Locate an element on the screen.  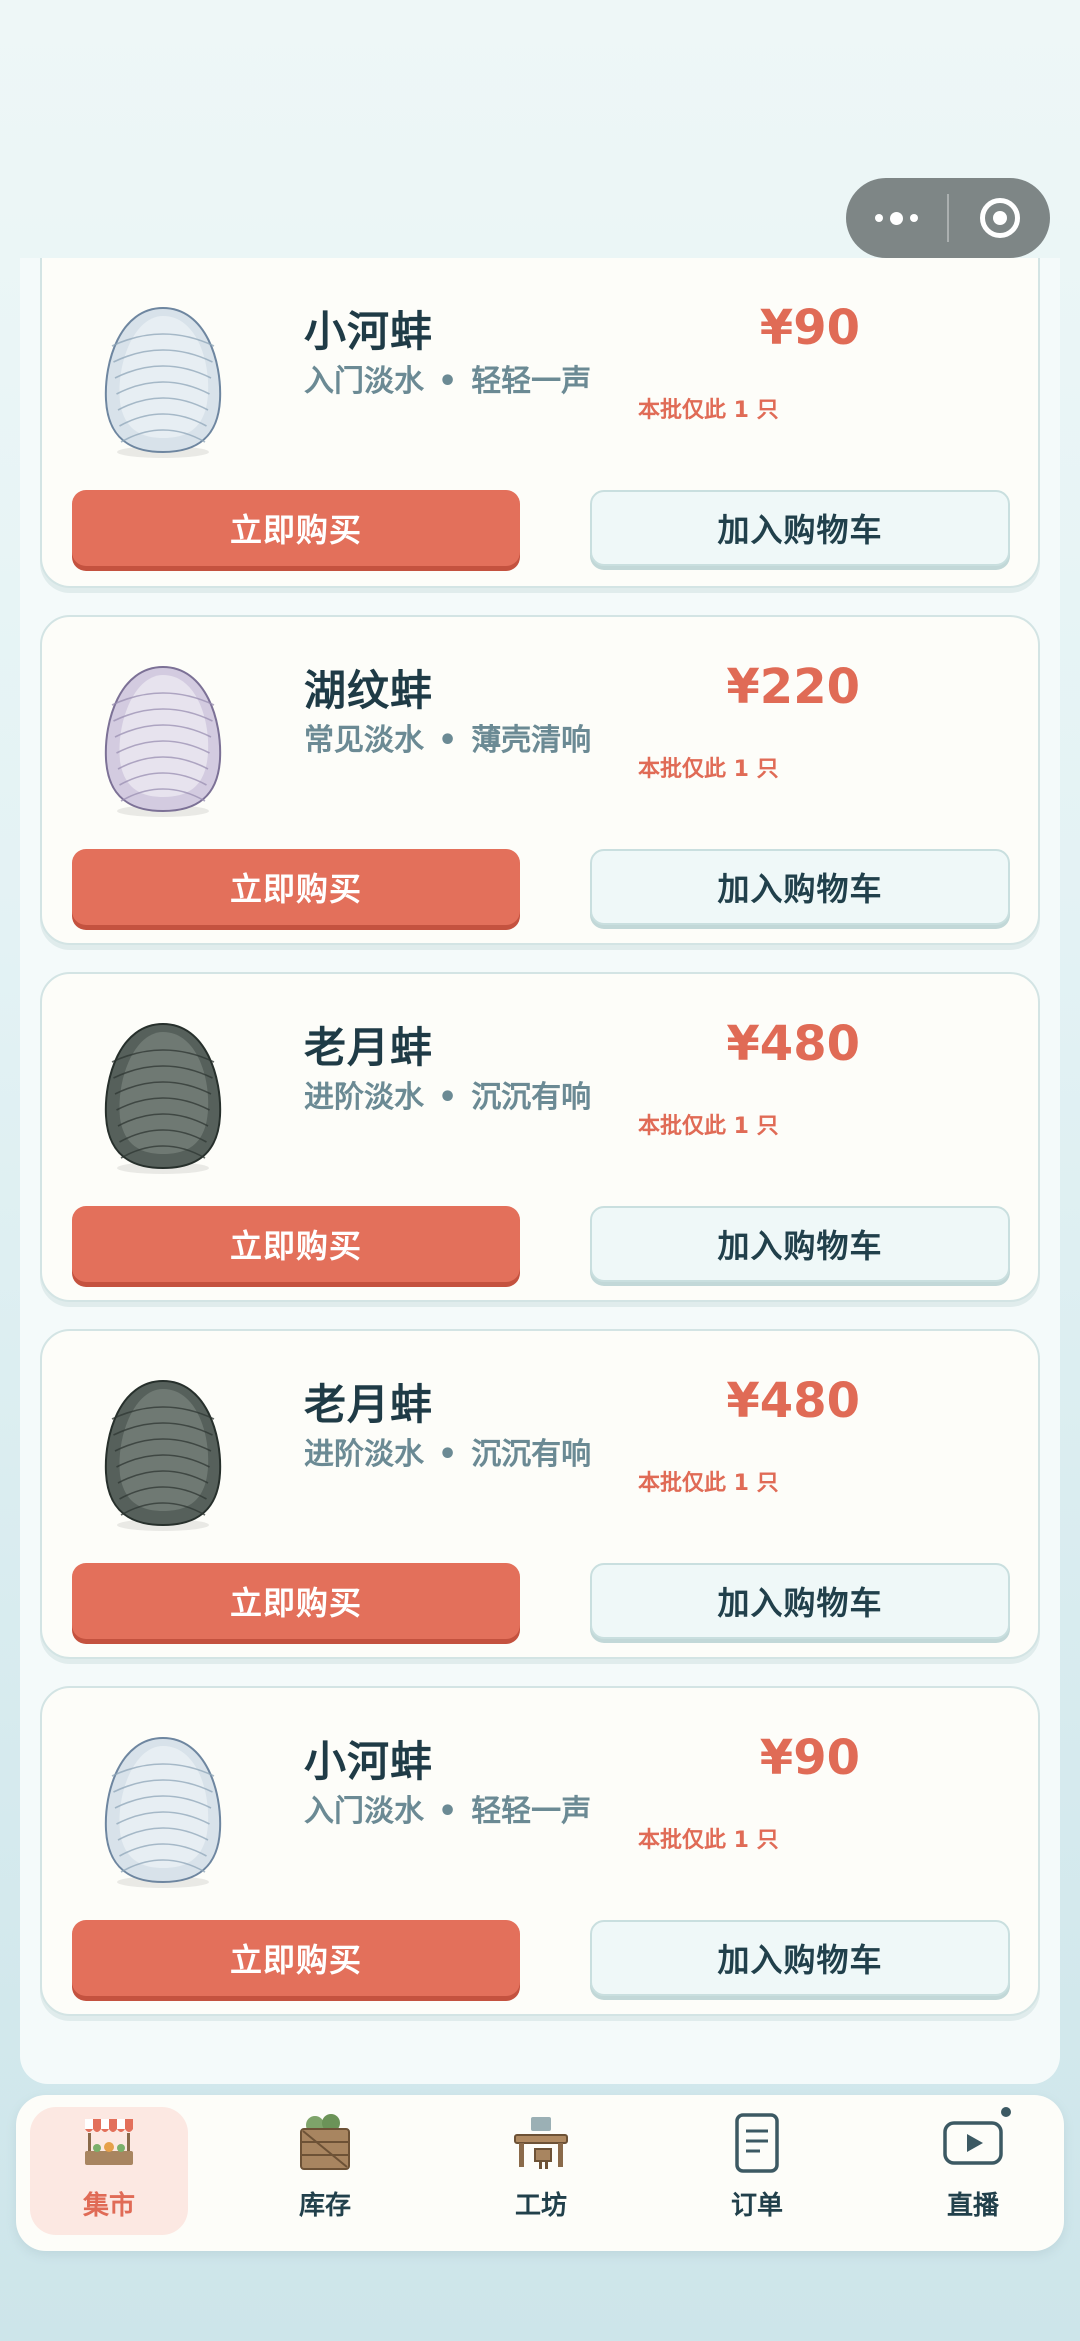
mini-program-capsule is located at coordinates (948, 218).